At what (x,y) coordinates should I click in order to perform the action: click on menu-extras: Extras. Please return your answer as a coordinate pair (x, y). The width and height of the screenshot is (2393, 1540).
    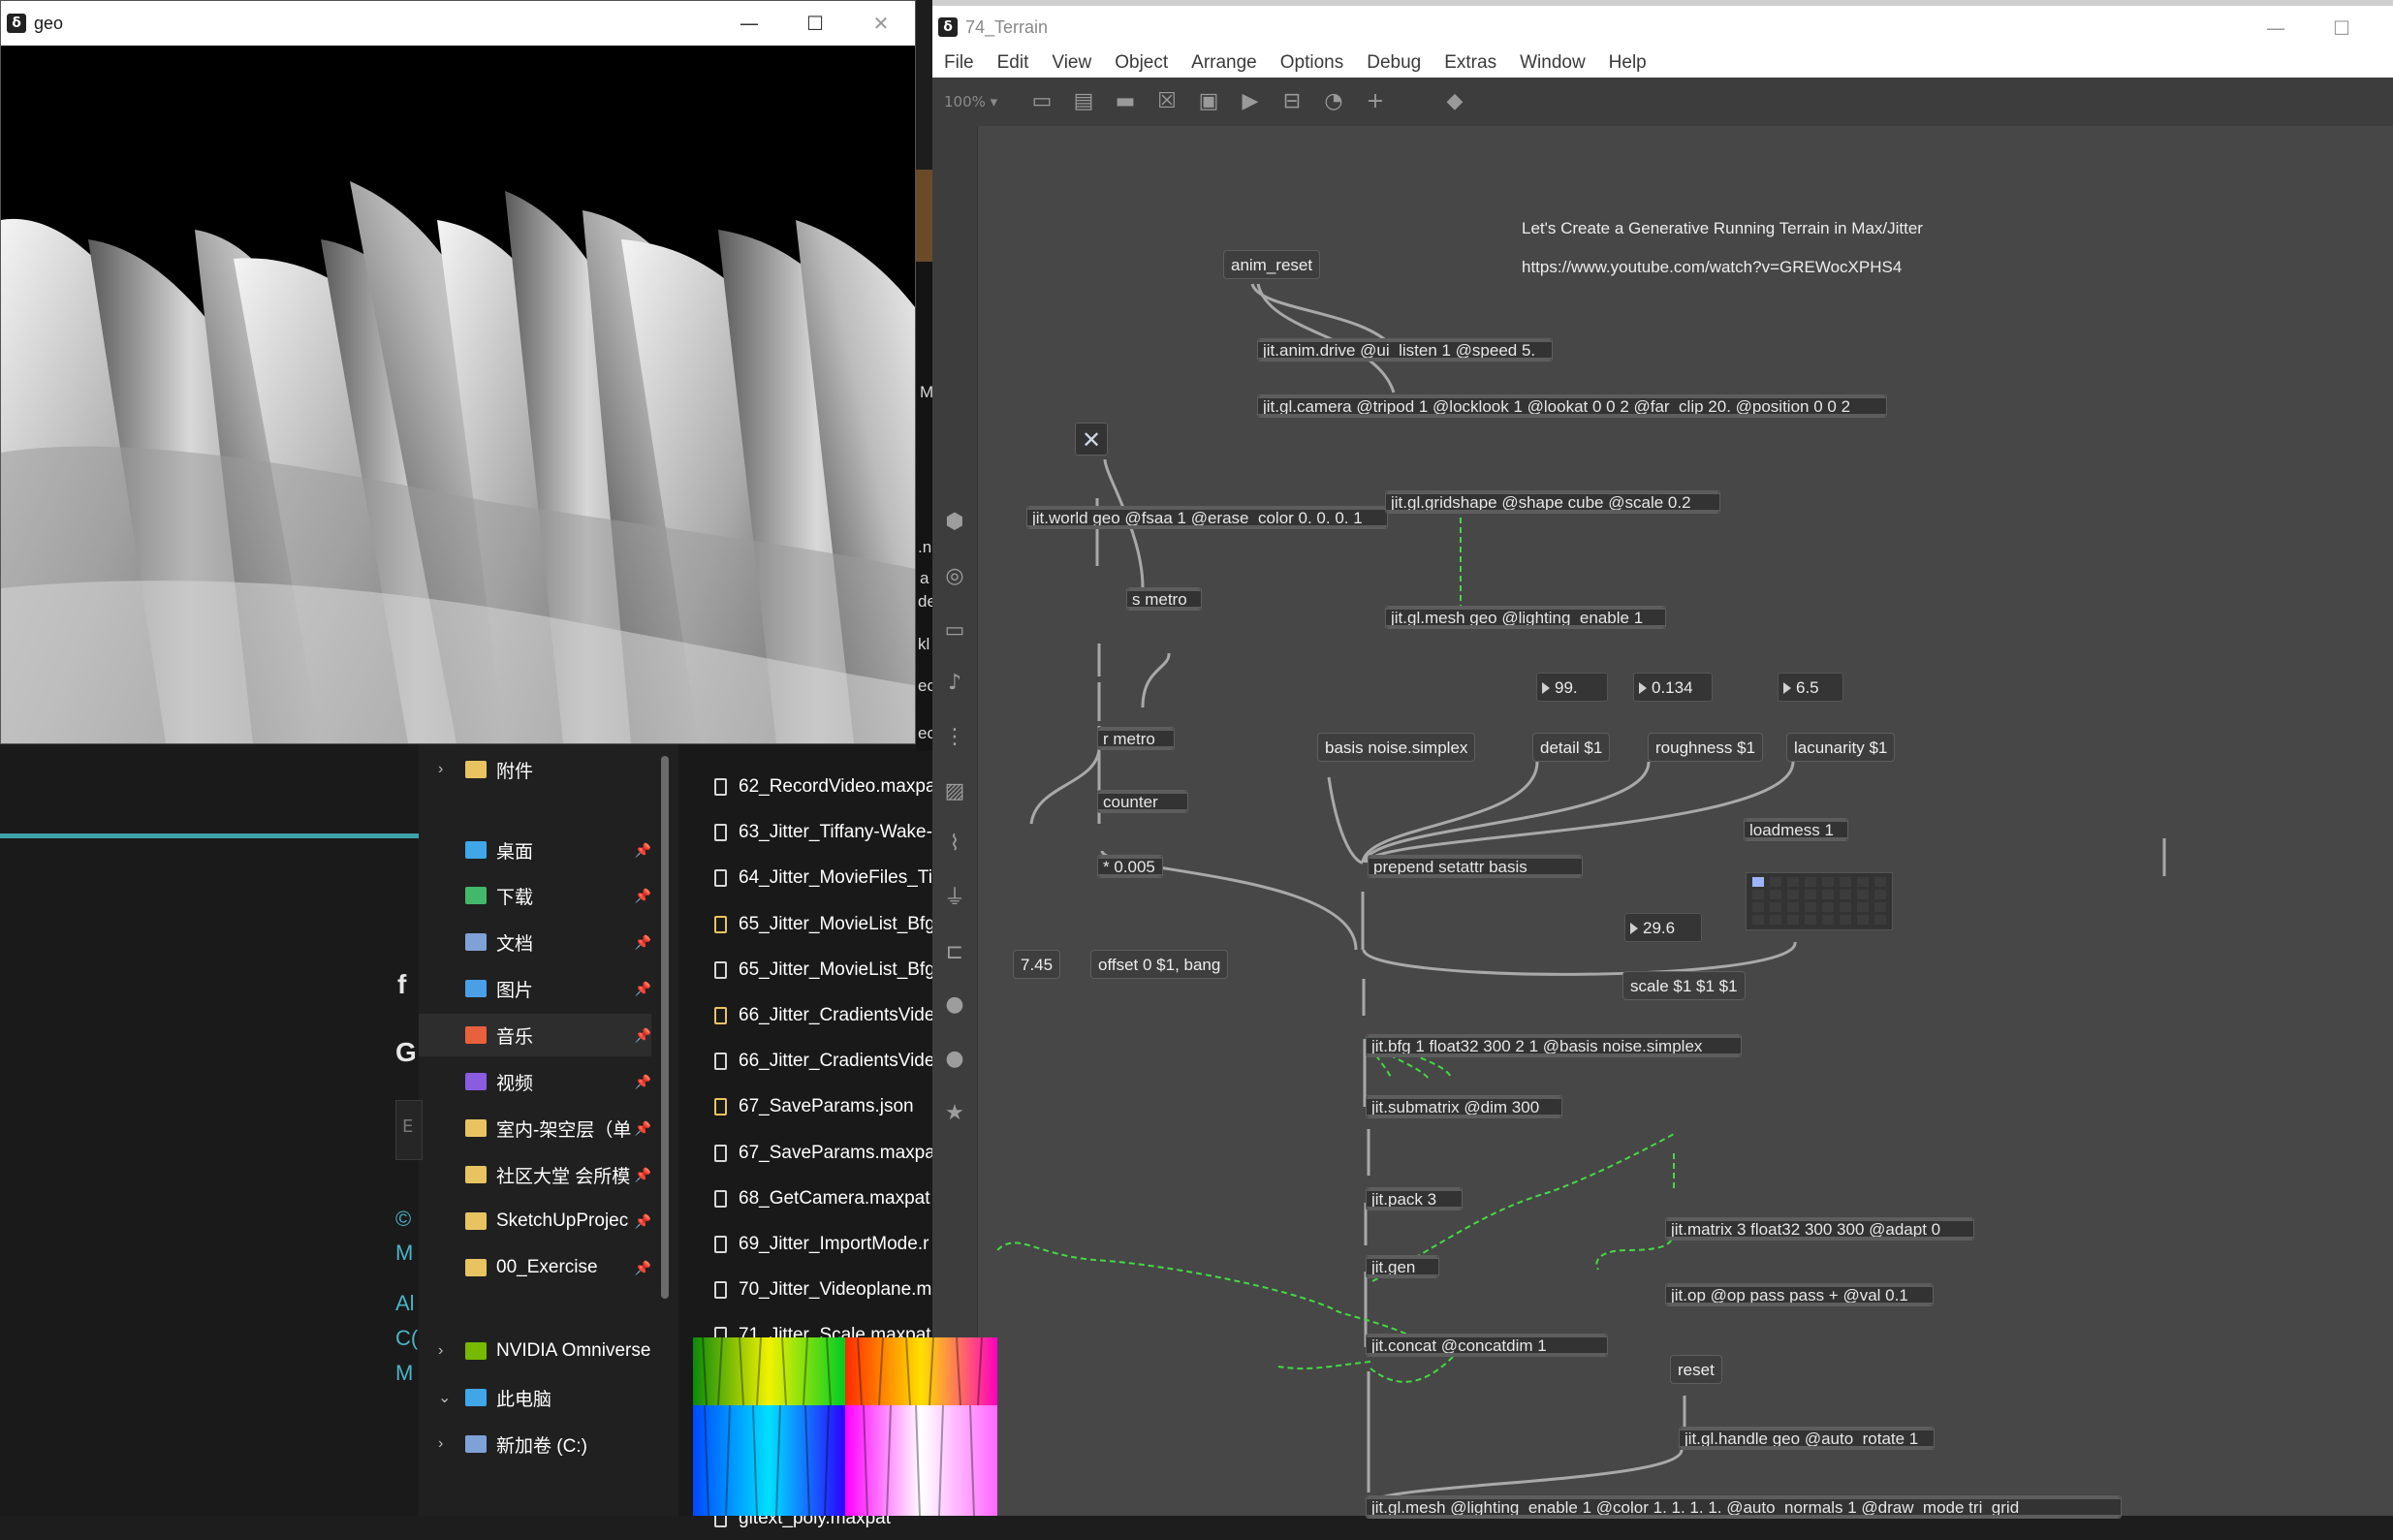
    Looking at the image, I should click on (1470, 63).